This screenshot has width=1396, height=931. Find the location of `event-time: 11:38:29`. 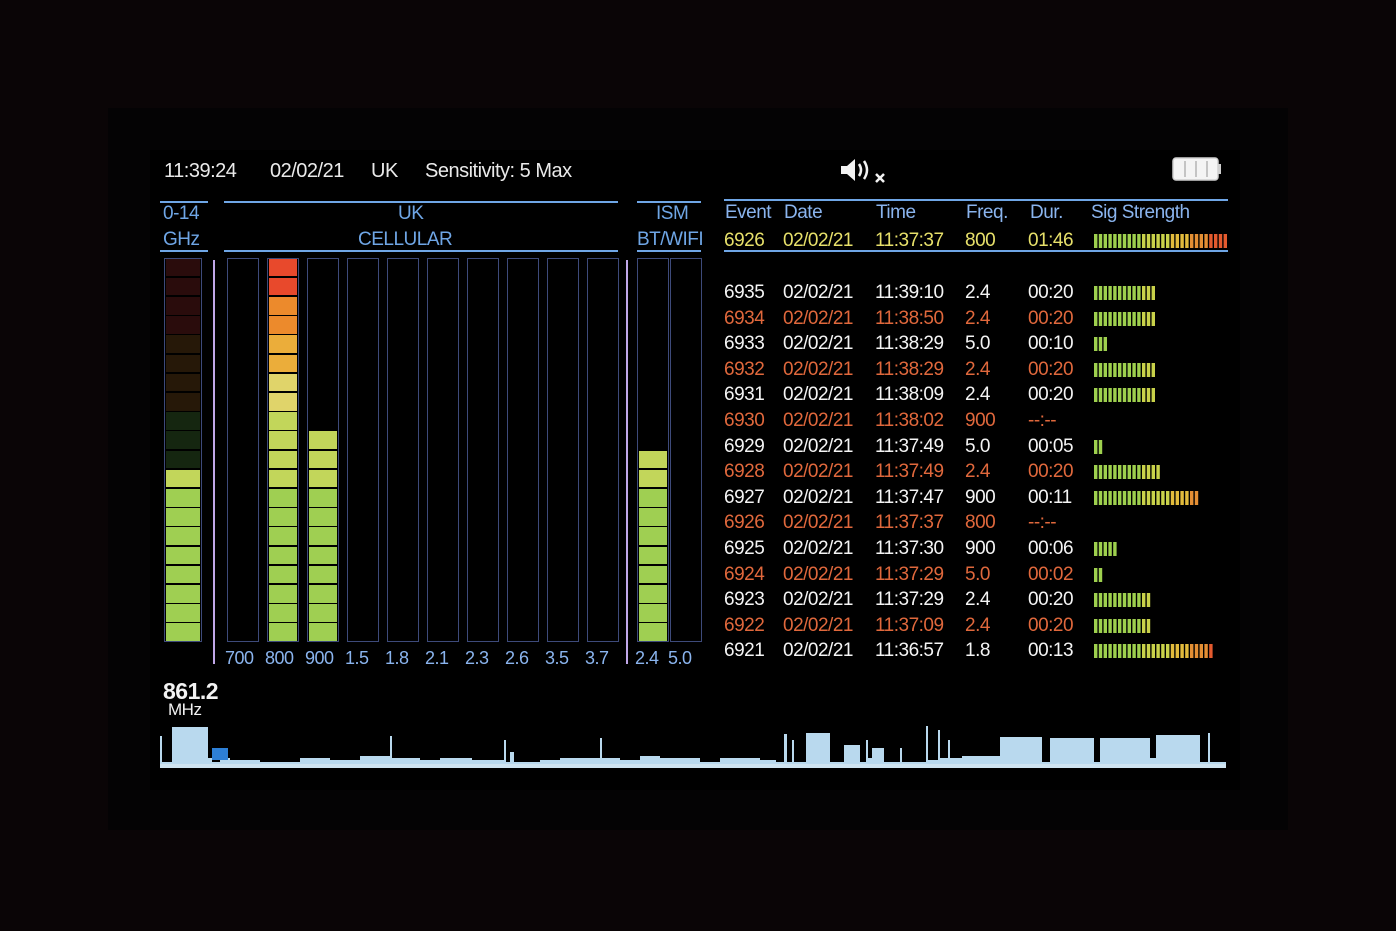

event-time: 11:38:29 is located at coordinates (909, 344).